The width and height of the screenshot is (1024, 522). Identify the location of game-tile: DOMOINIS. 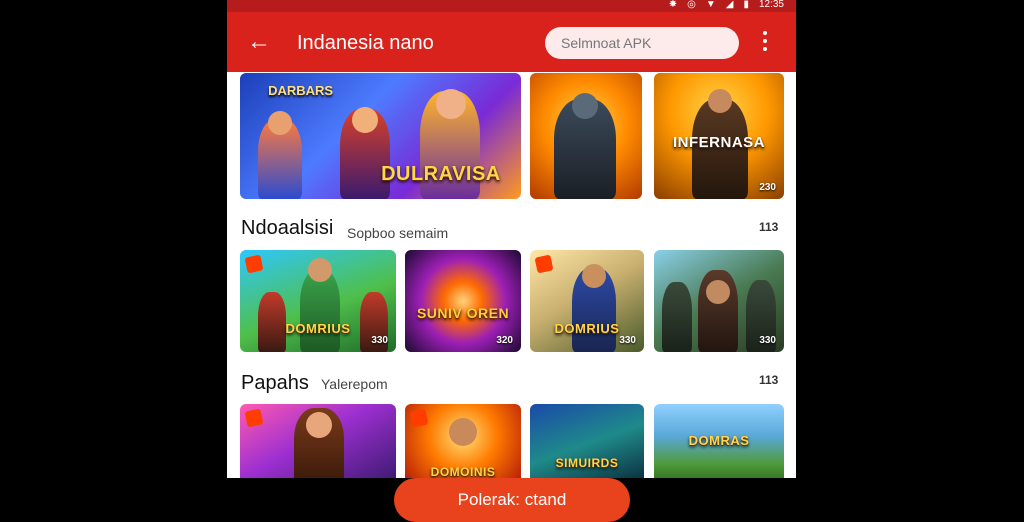
(463, 444).